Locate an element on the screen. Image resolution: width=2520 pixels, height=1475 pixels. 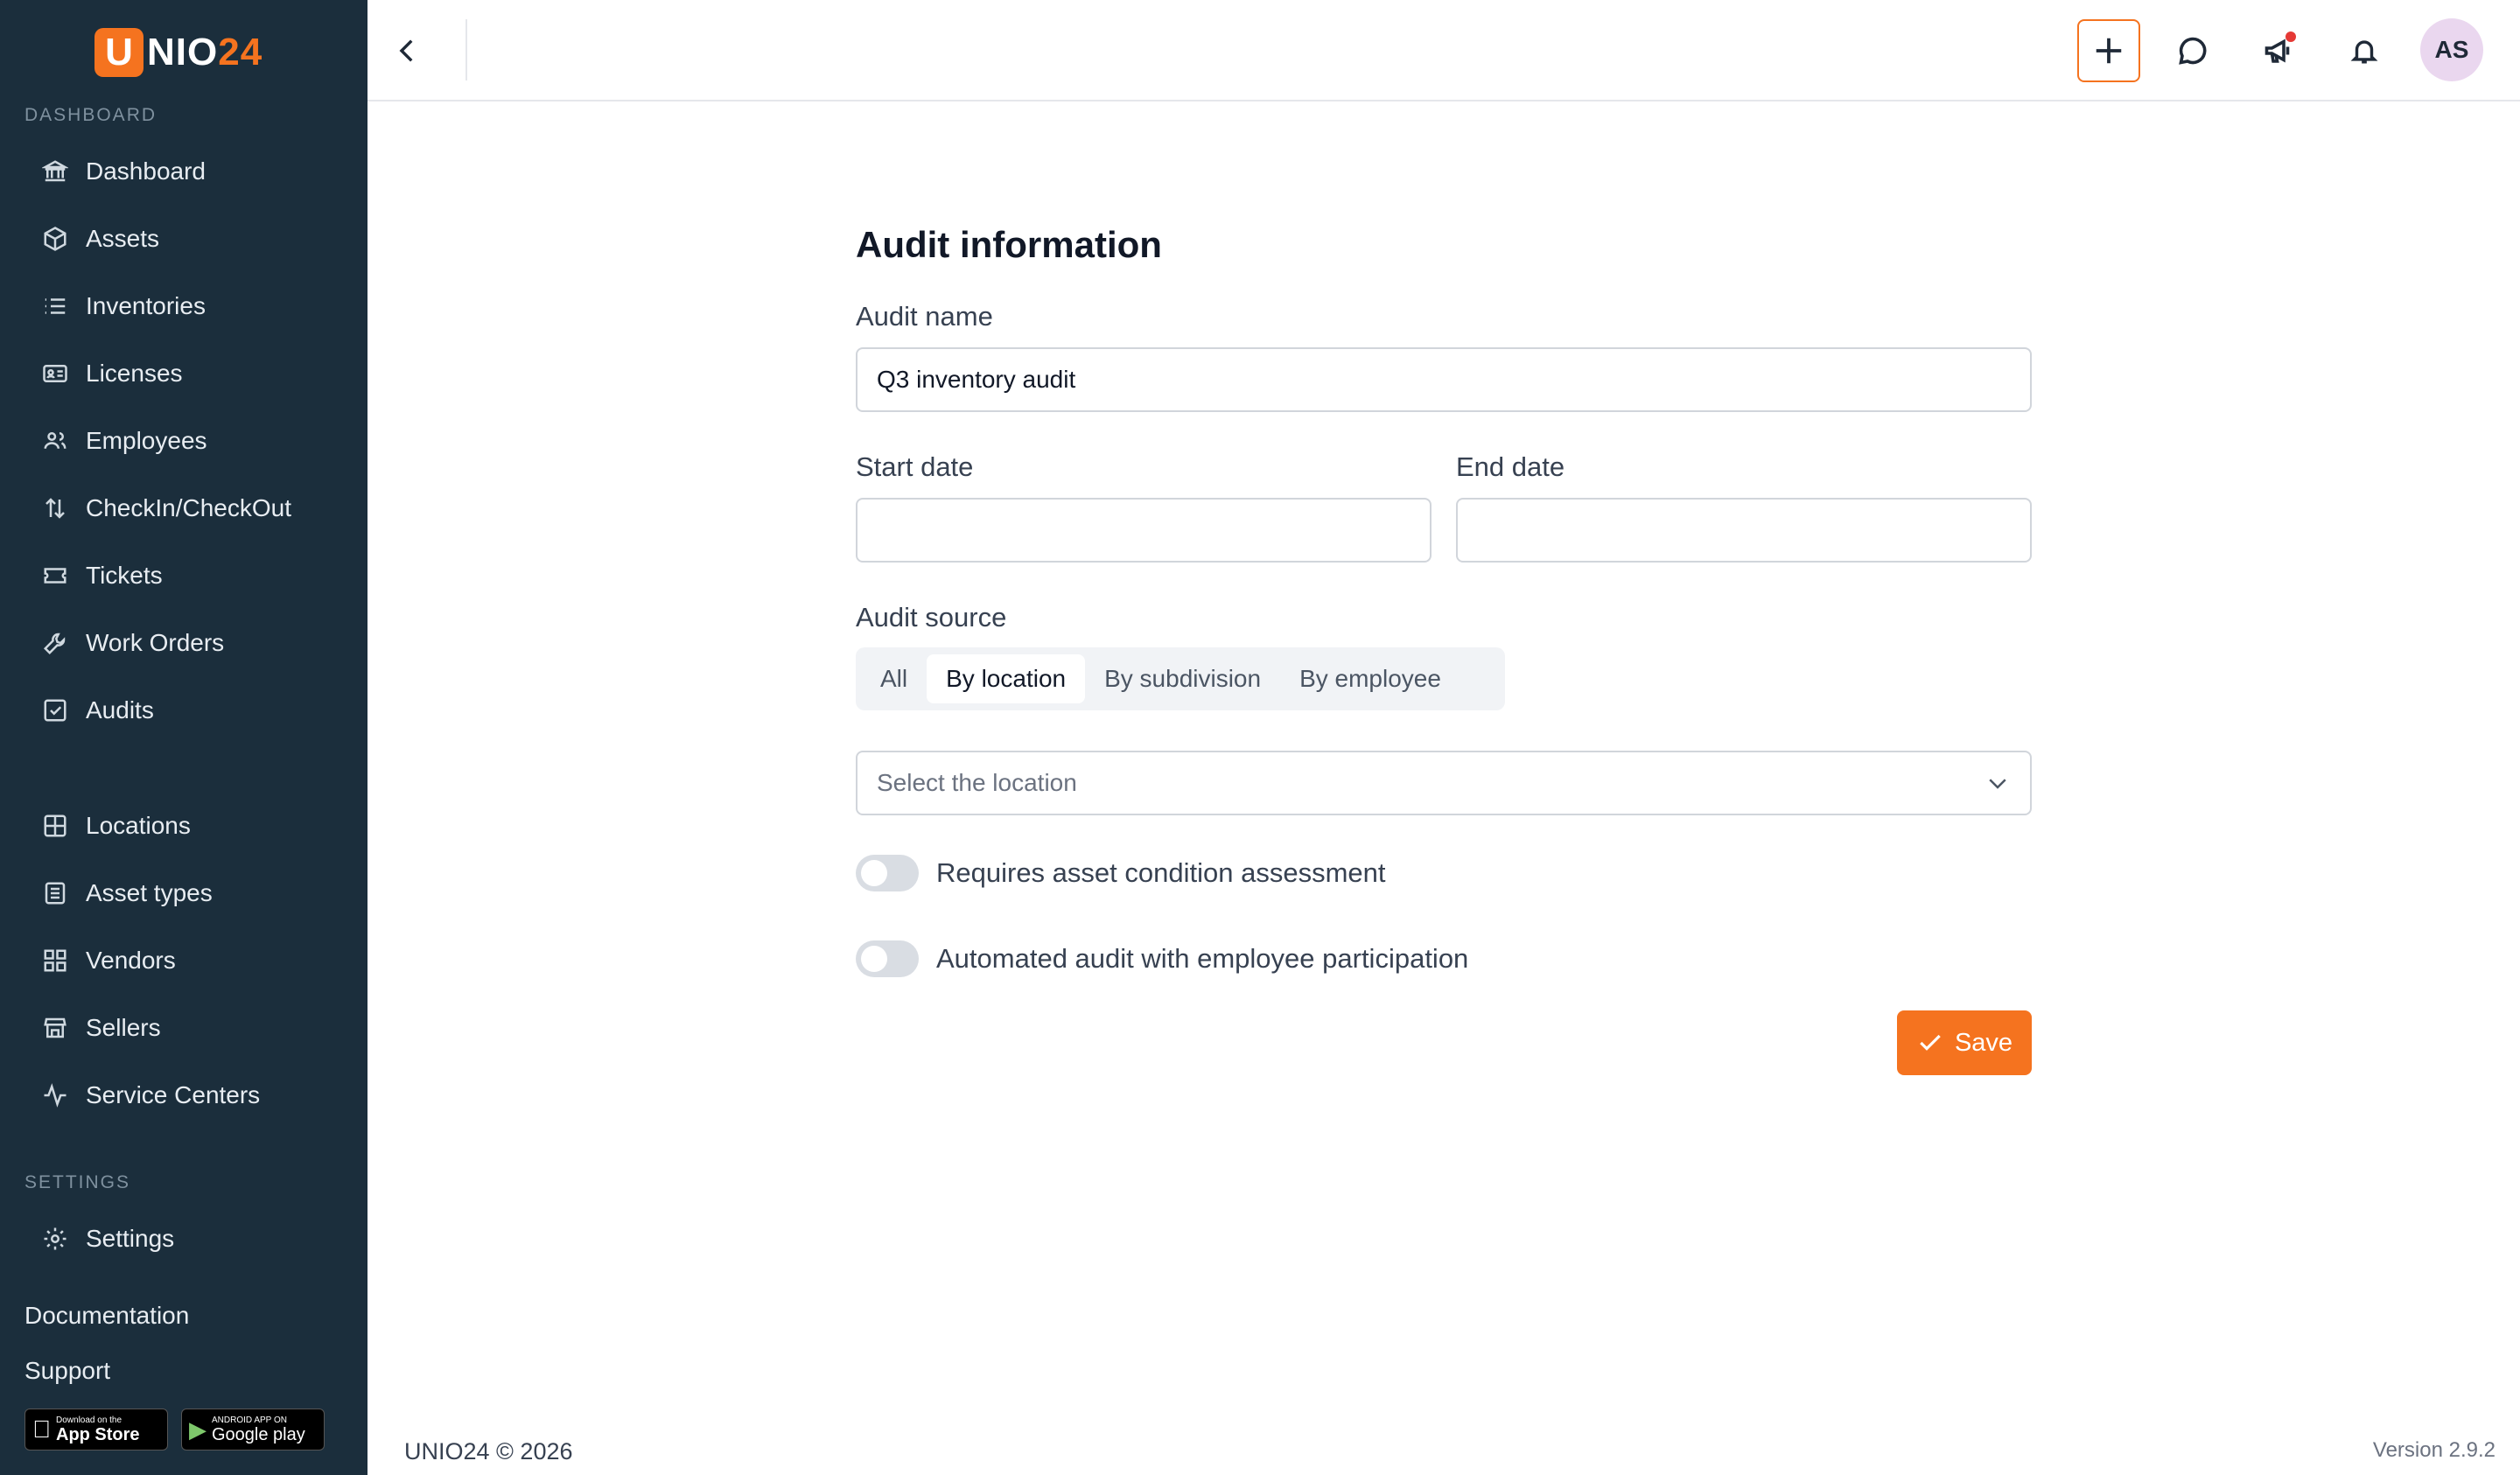
audit-name-label: Audit name is located at coordinates (924, 316).